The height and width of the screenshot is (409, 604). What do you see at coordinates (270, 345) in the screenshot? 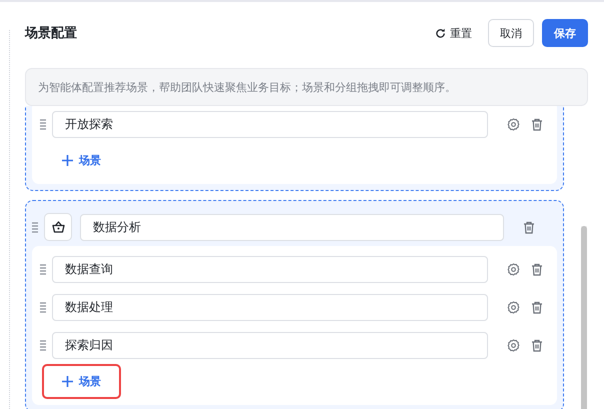
I see `scene-name-field: 探索归因` at bounding box center [270, 345].